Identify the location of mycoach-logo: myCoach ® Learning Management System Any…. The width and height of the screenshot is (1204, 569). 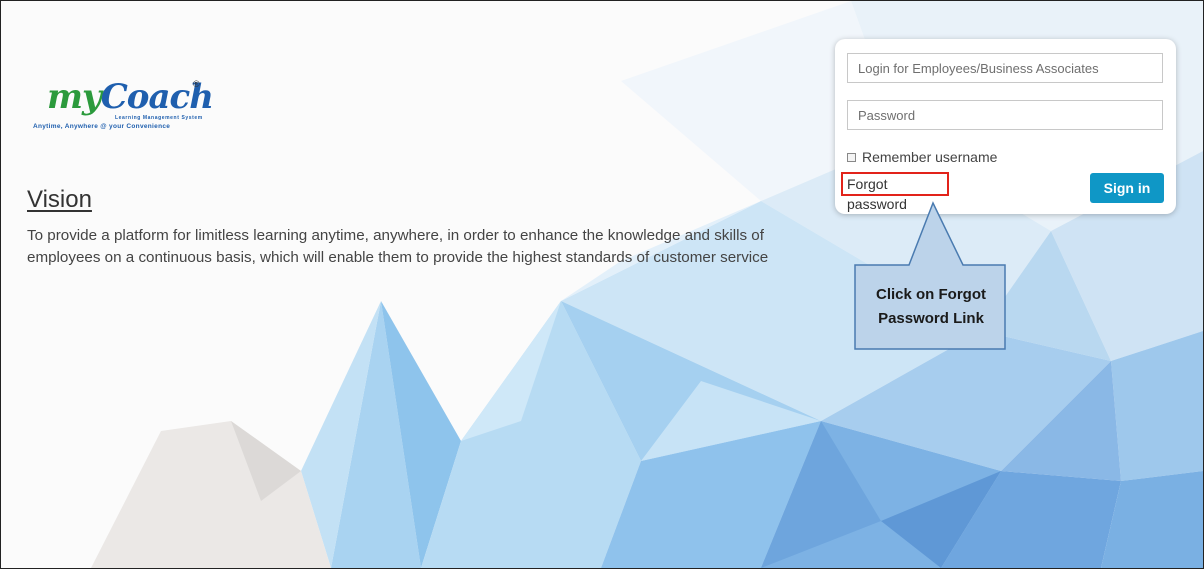
(123, 108).